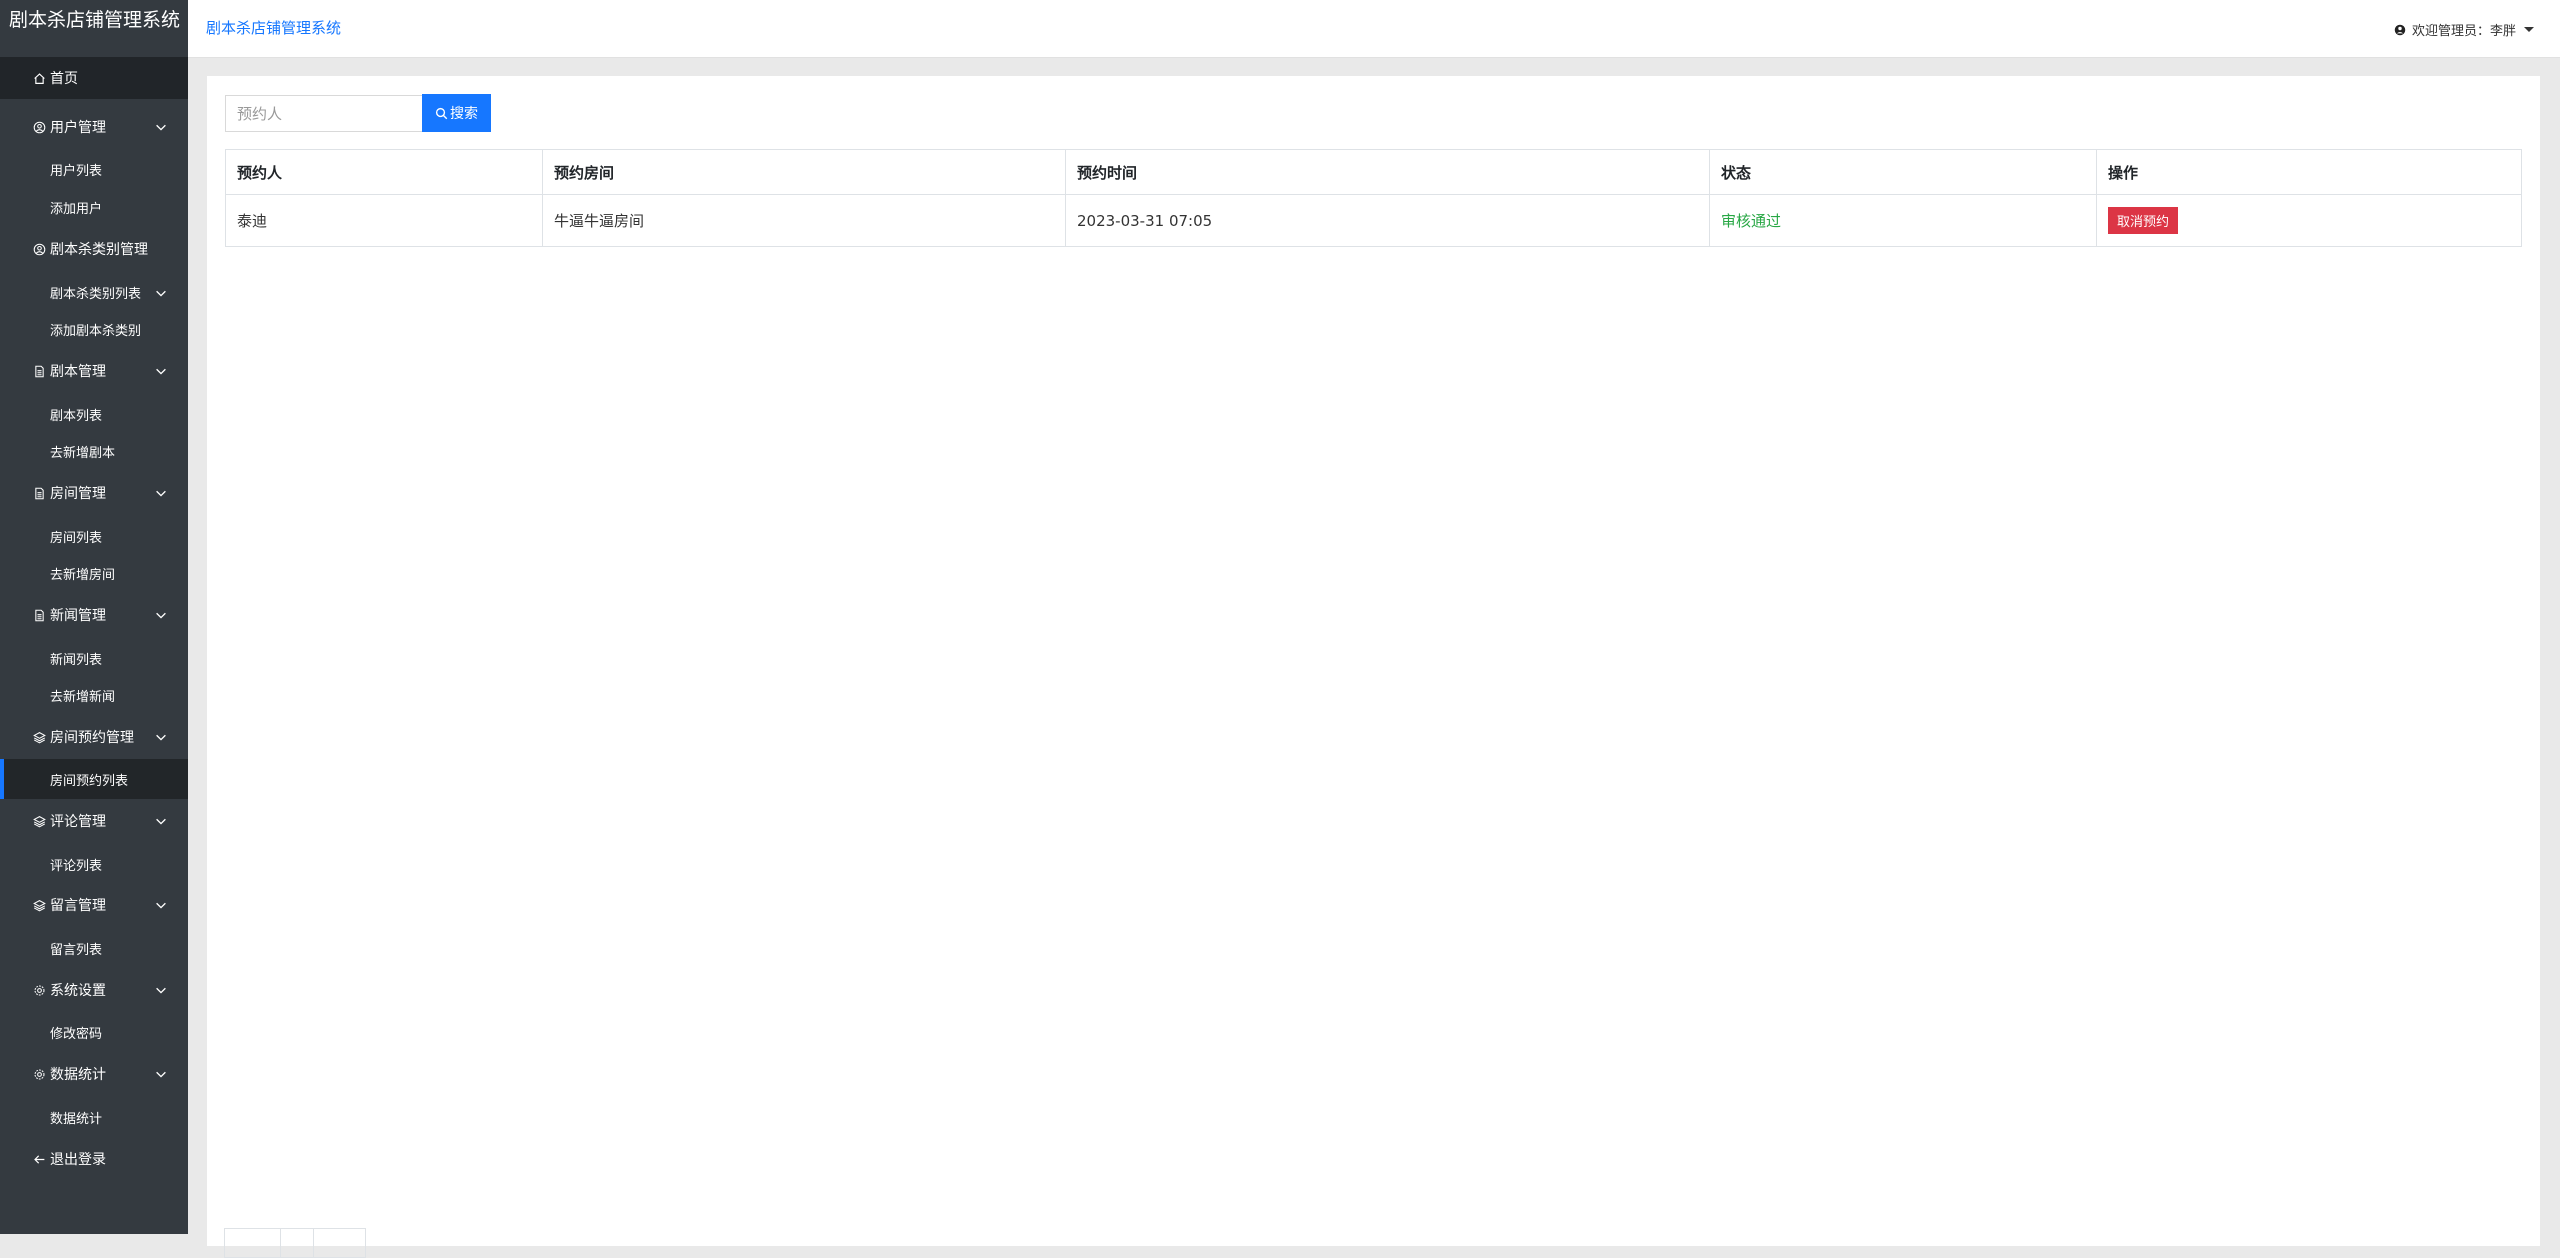  Describe the element at coordinates (252, 1243) in the screenshot. I see `pagination-prev` at that location.